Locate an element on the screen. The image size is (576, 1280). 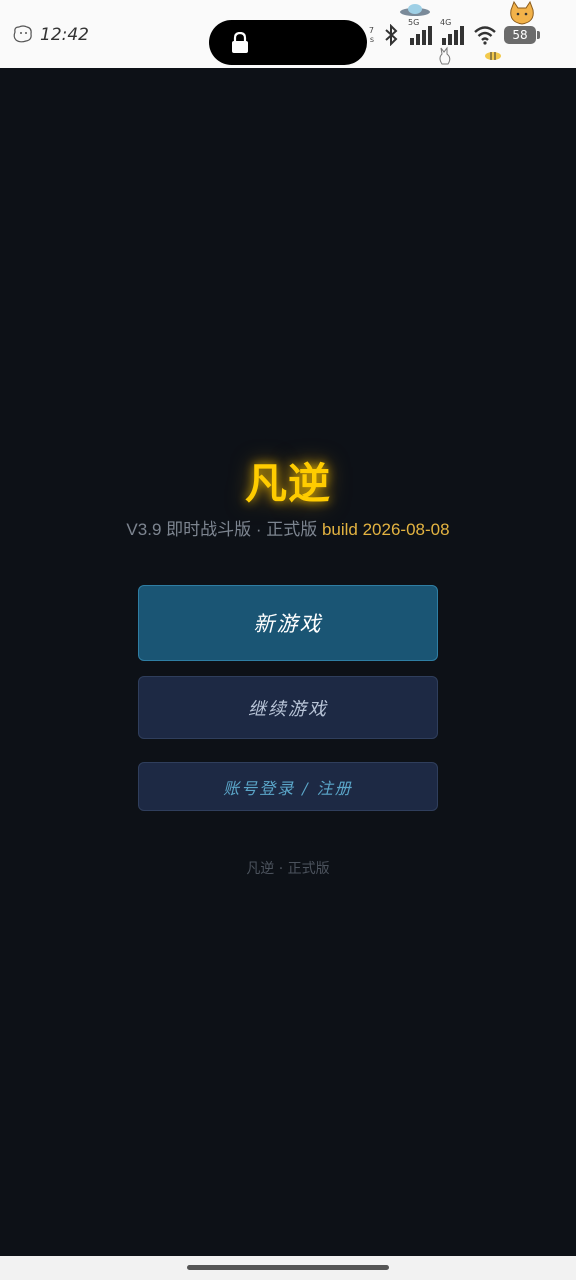
status-icons: 7 s 5G 4G 58 is located at coordinates (450, 33).